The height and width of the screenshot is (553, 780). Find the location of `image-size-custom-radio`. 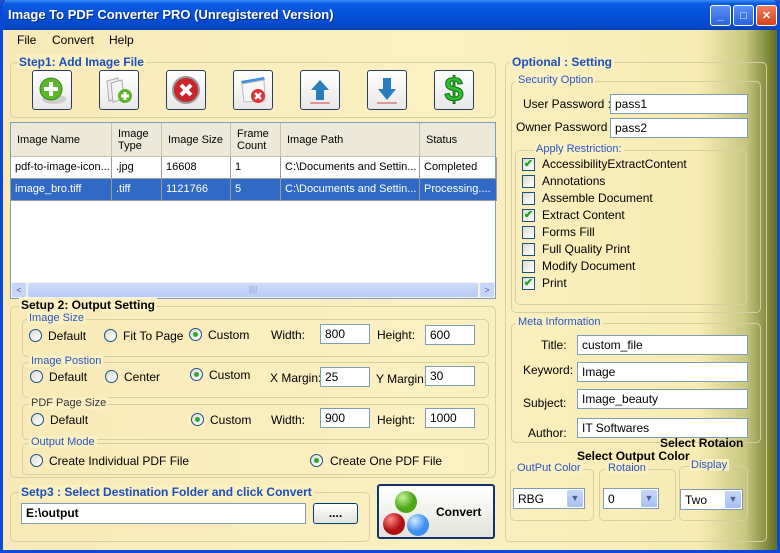

image-size-custom-radio is located at coordinates (195, 334).